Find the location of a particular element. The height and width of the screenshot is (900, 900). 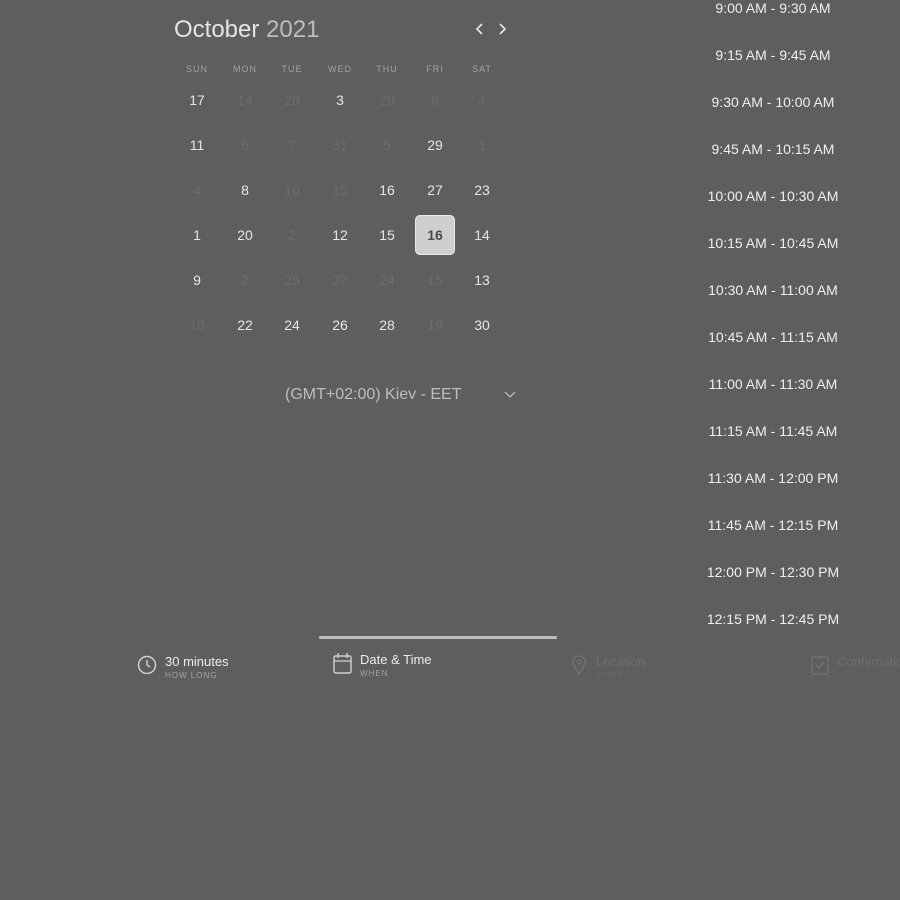

step-location-subtitle: WHERE is located at coordinates (613, 675).